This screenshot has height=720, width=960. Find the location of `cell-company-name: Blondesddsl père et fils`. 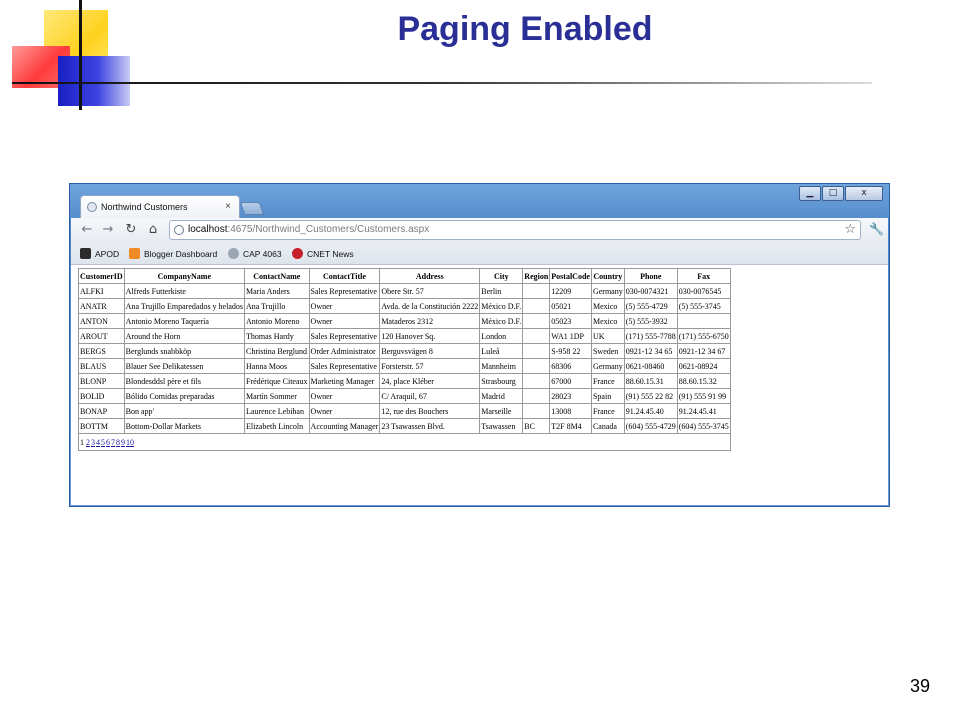

cell-company-name: Blondesddsl père et fils is located at coordinates (184, 381).